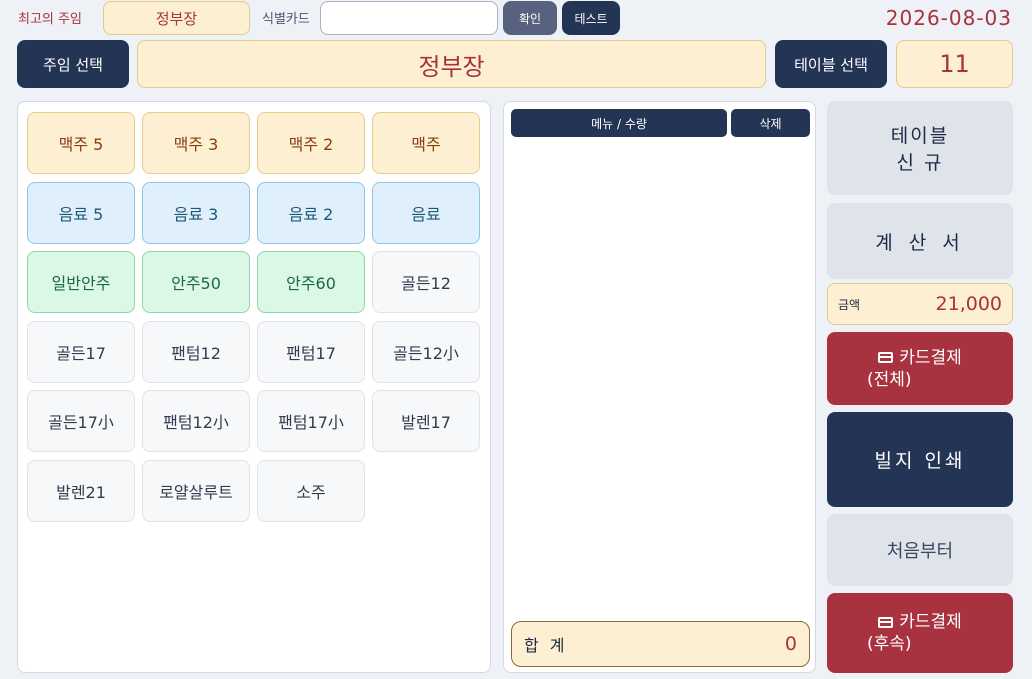 The height and width of the screenshot is (679, 1032). Describe the element at coordinates (311, 212) in the screenshot. I see `menu-item-button: 음료 2` at that location.